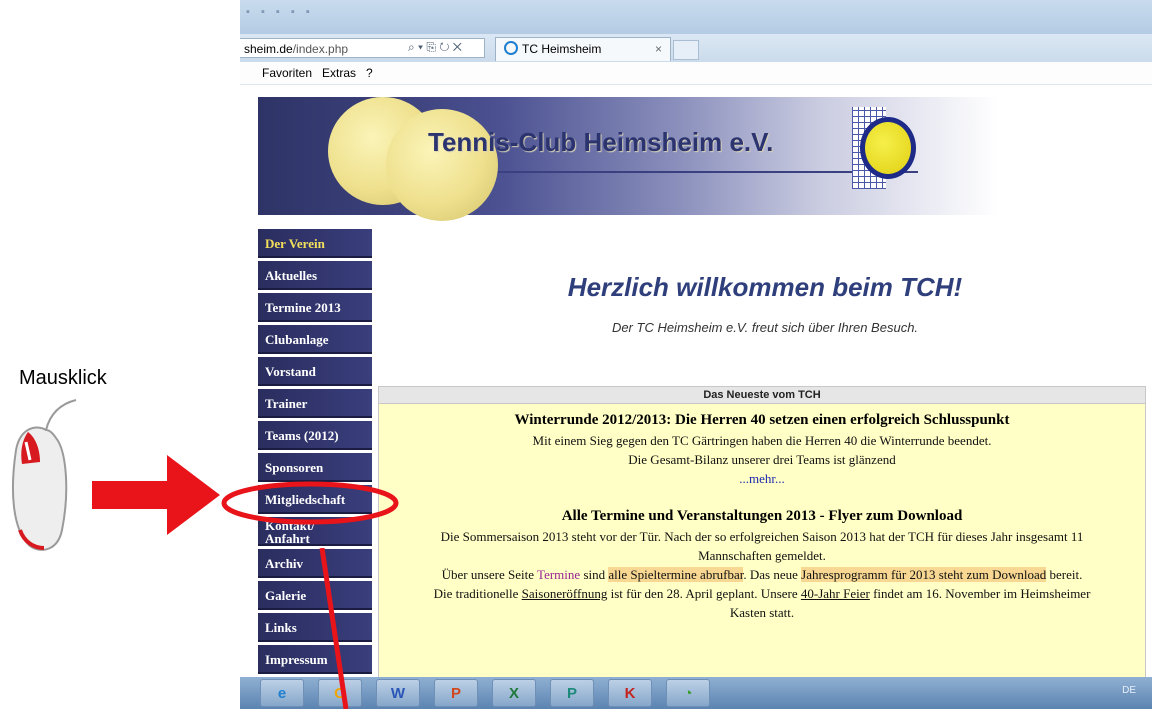 The image size is (1152, 709). Describe the element at coordinates (696, 73) in the screenshot. I see `menu-bar: Favoriten Extras?` at that location.